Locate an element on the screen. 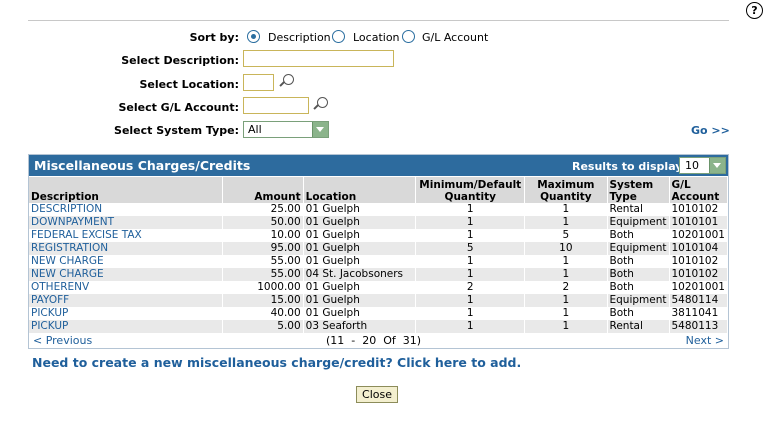 This screenshot has width=767, height=425. sort-description-radio is located at coordinates (253, 36).